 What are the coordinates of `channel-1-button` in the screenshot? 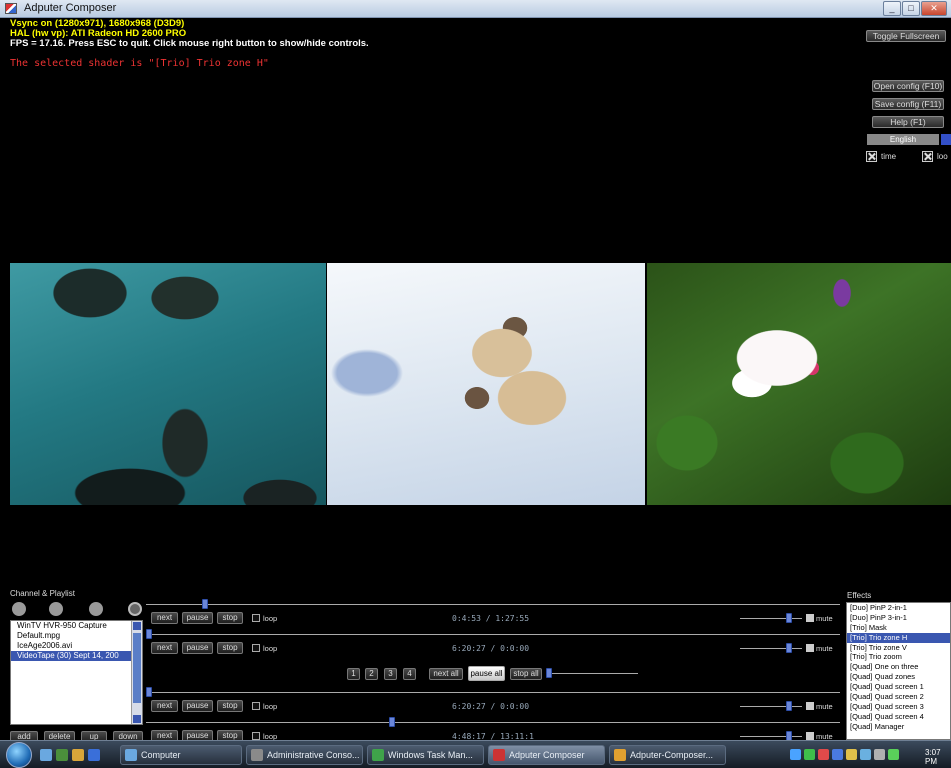 It's located at (19, 609).